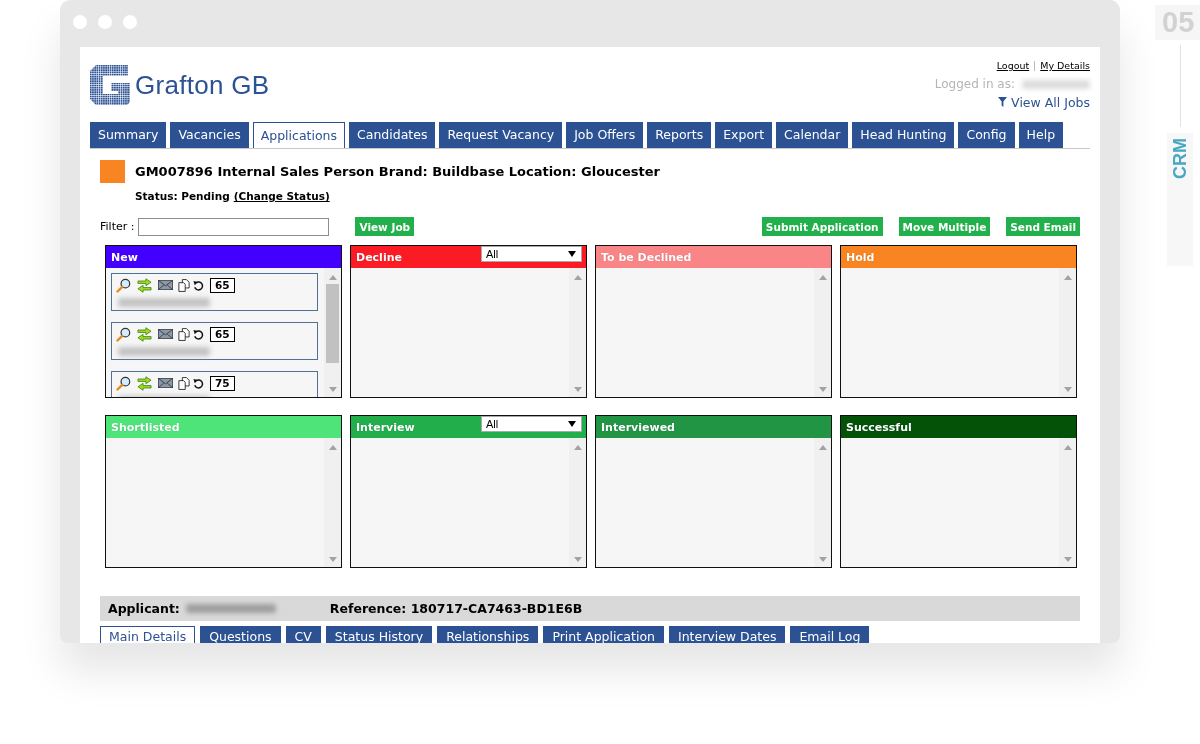 The width and height of the screenshot is (1200, 744). I want to click on nav-tab: Calendar, so click(812, 135).